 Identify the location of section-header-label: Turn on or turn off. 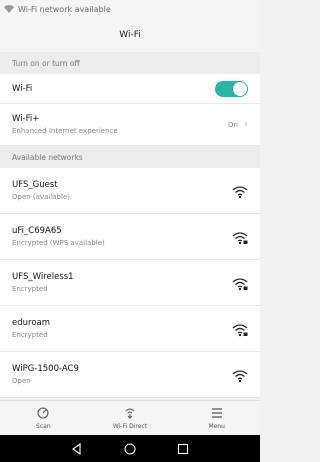
(46, 63).